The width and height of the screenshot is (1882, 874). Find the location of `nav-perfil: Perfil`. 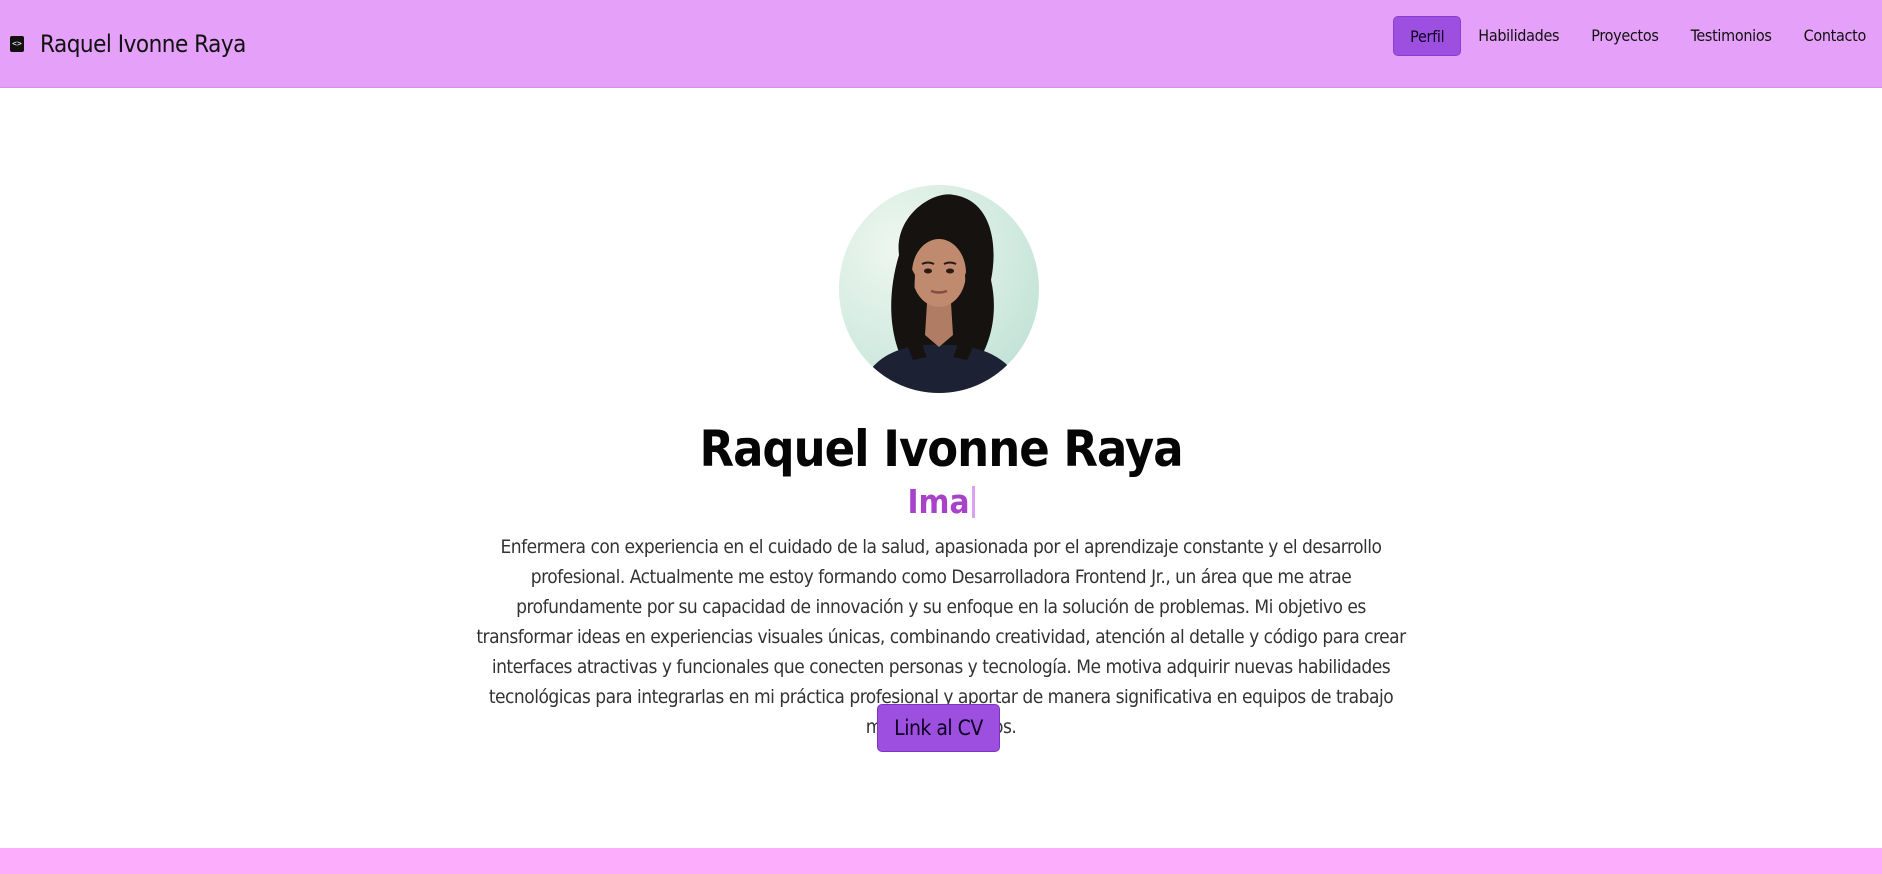

nav-perfil: Perfil is located at coordinates (1427, 36).